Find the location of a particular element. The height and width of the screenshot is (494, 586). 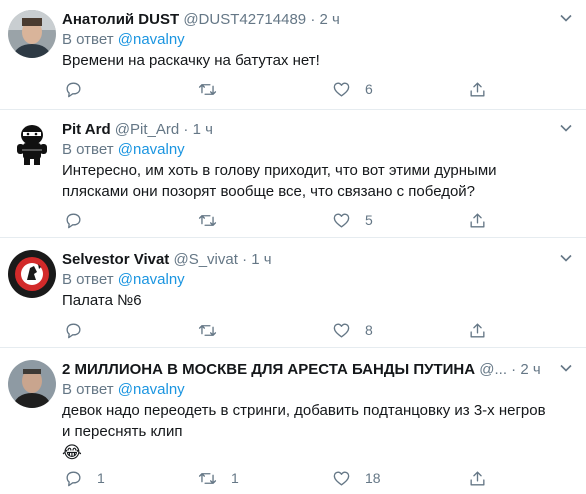

like-button: 18 is located at coordinates (356, 478).